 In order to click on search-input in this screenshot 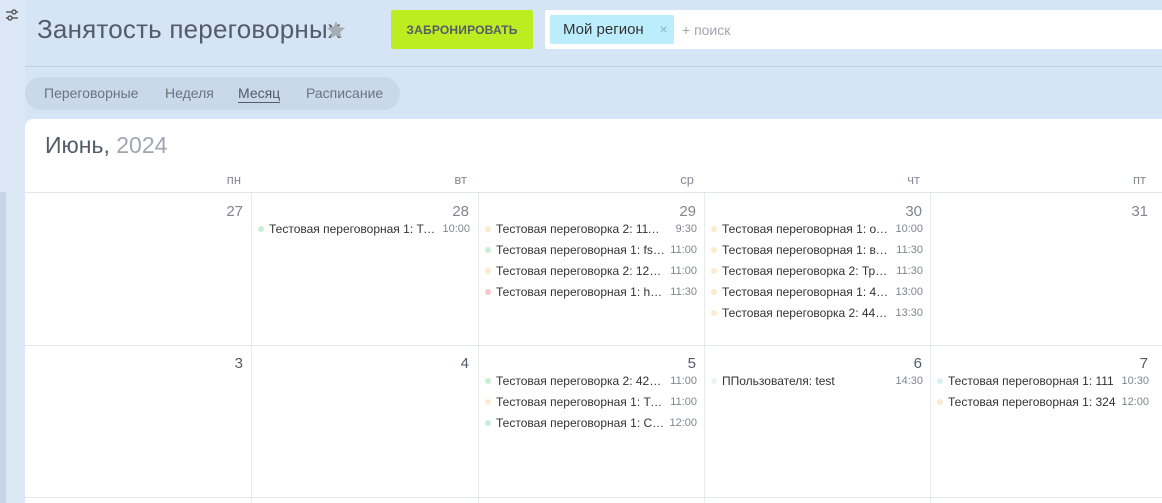, I will do `click(882, 29)`.